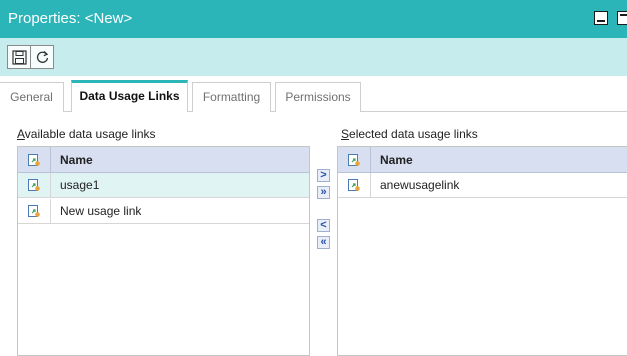 This screenshot has height=356, width=627. What do you see at coordinates (21, 134) in the screenshot?
I see `available-mnemonic: A` at bounding box center [21, 134].